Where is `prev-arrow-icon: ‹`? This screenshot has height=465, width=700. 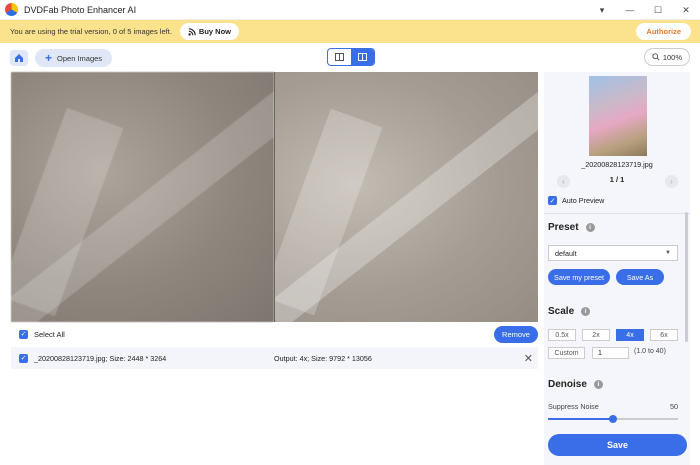
prev-arrow-icon: ‹ is located at coordinates (563, 181).